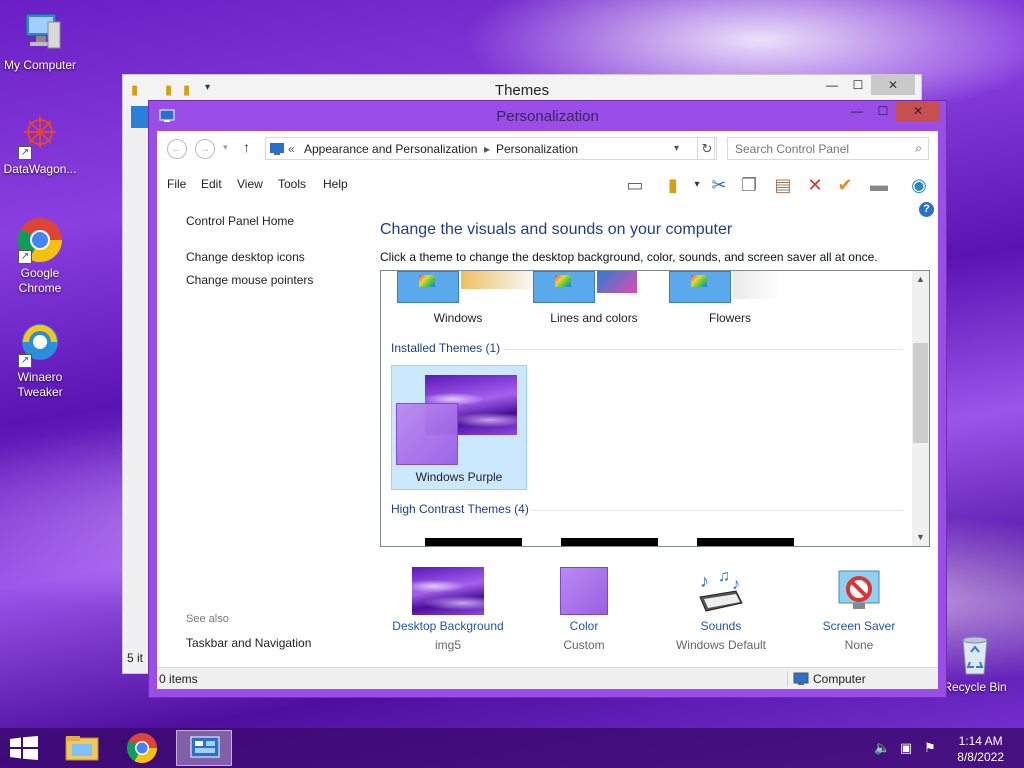 The height and width of the screenshot is (768, 1024). I want to click on refresh-button: ↻, so click(707, 148).